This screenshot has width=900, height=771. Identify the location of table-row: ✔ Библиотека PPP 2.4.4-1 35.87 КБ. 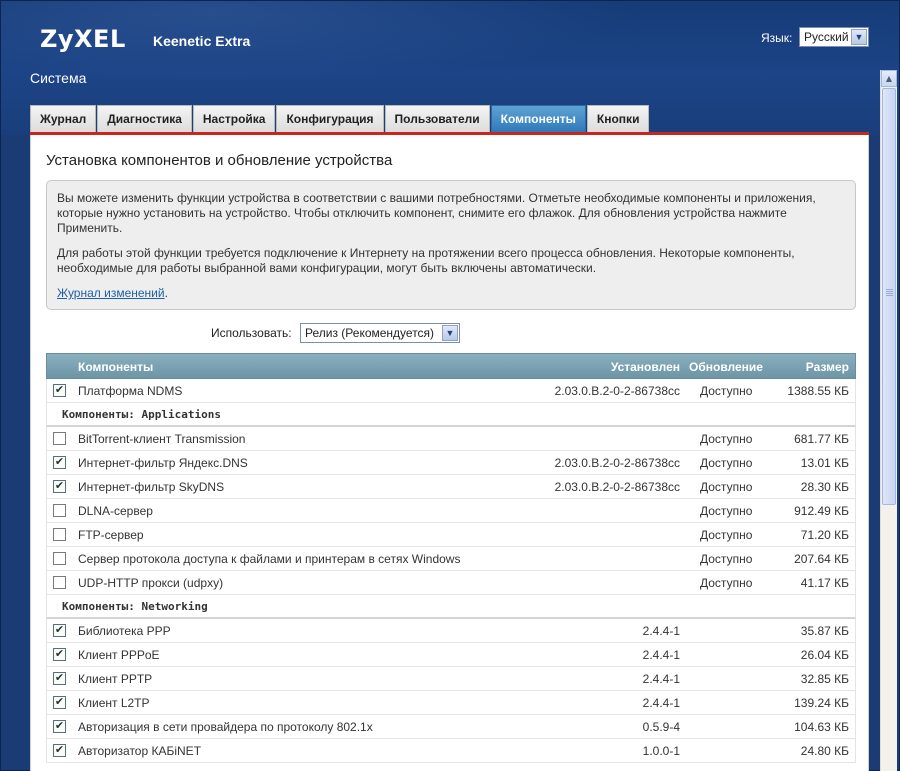
(451, 631).